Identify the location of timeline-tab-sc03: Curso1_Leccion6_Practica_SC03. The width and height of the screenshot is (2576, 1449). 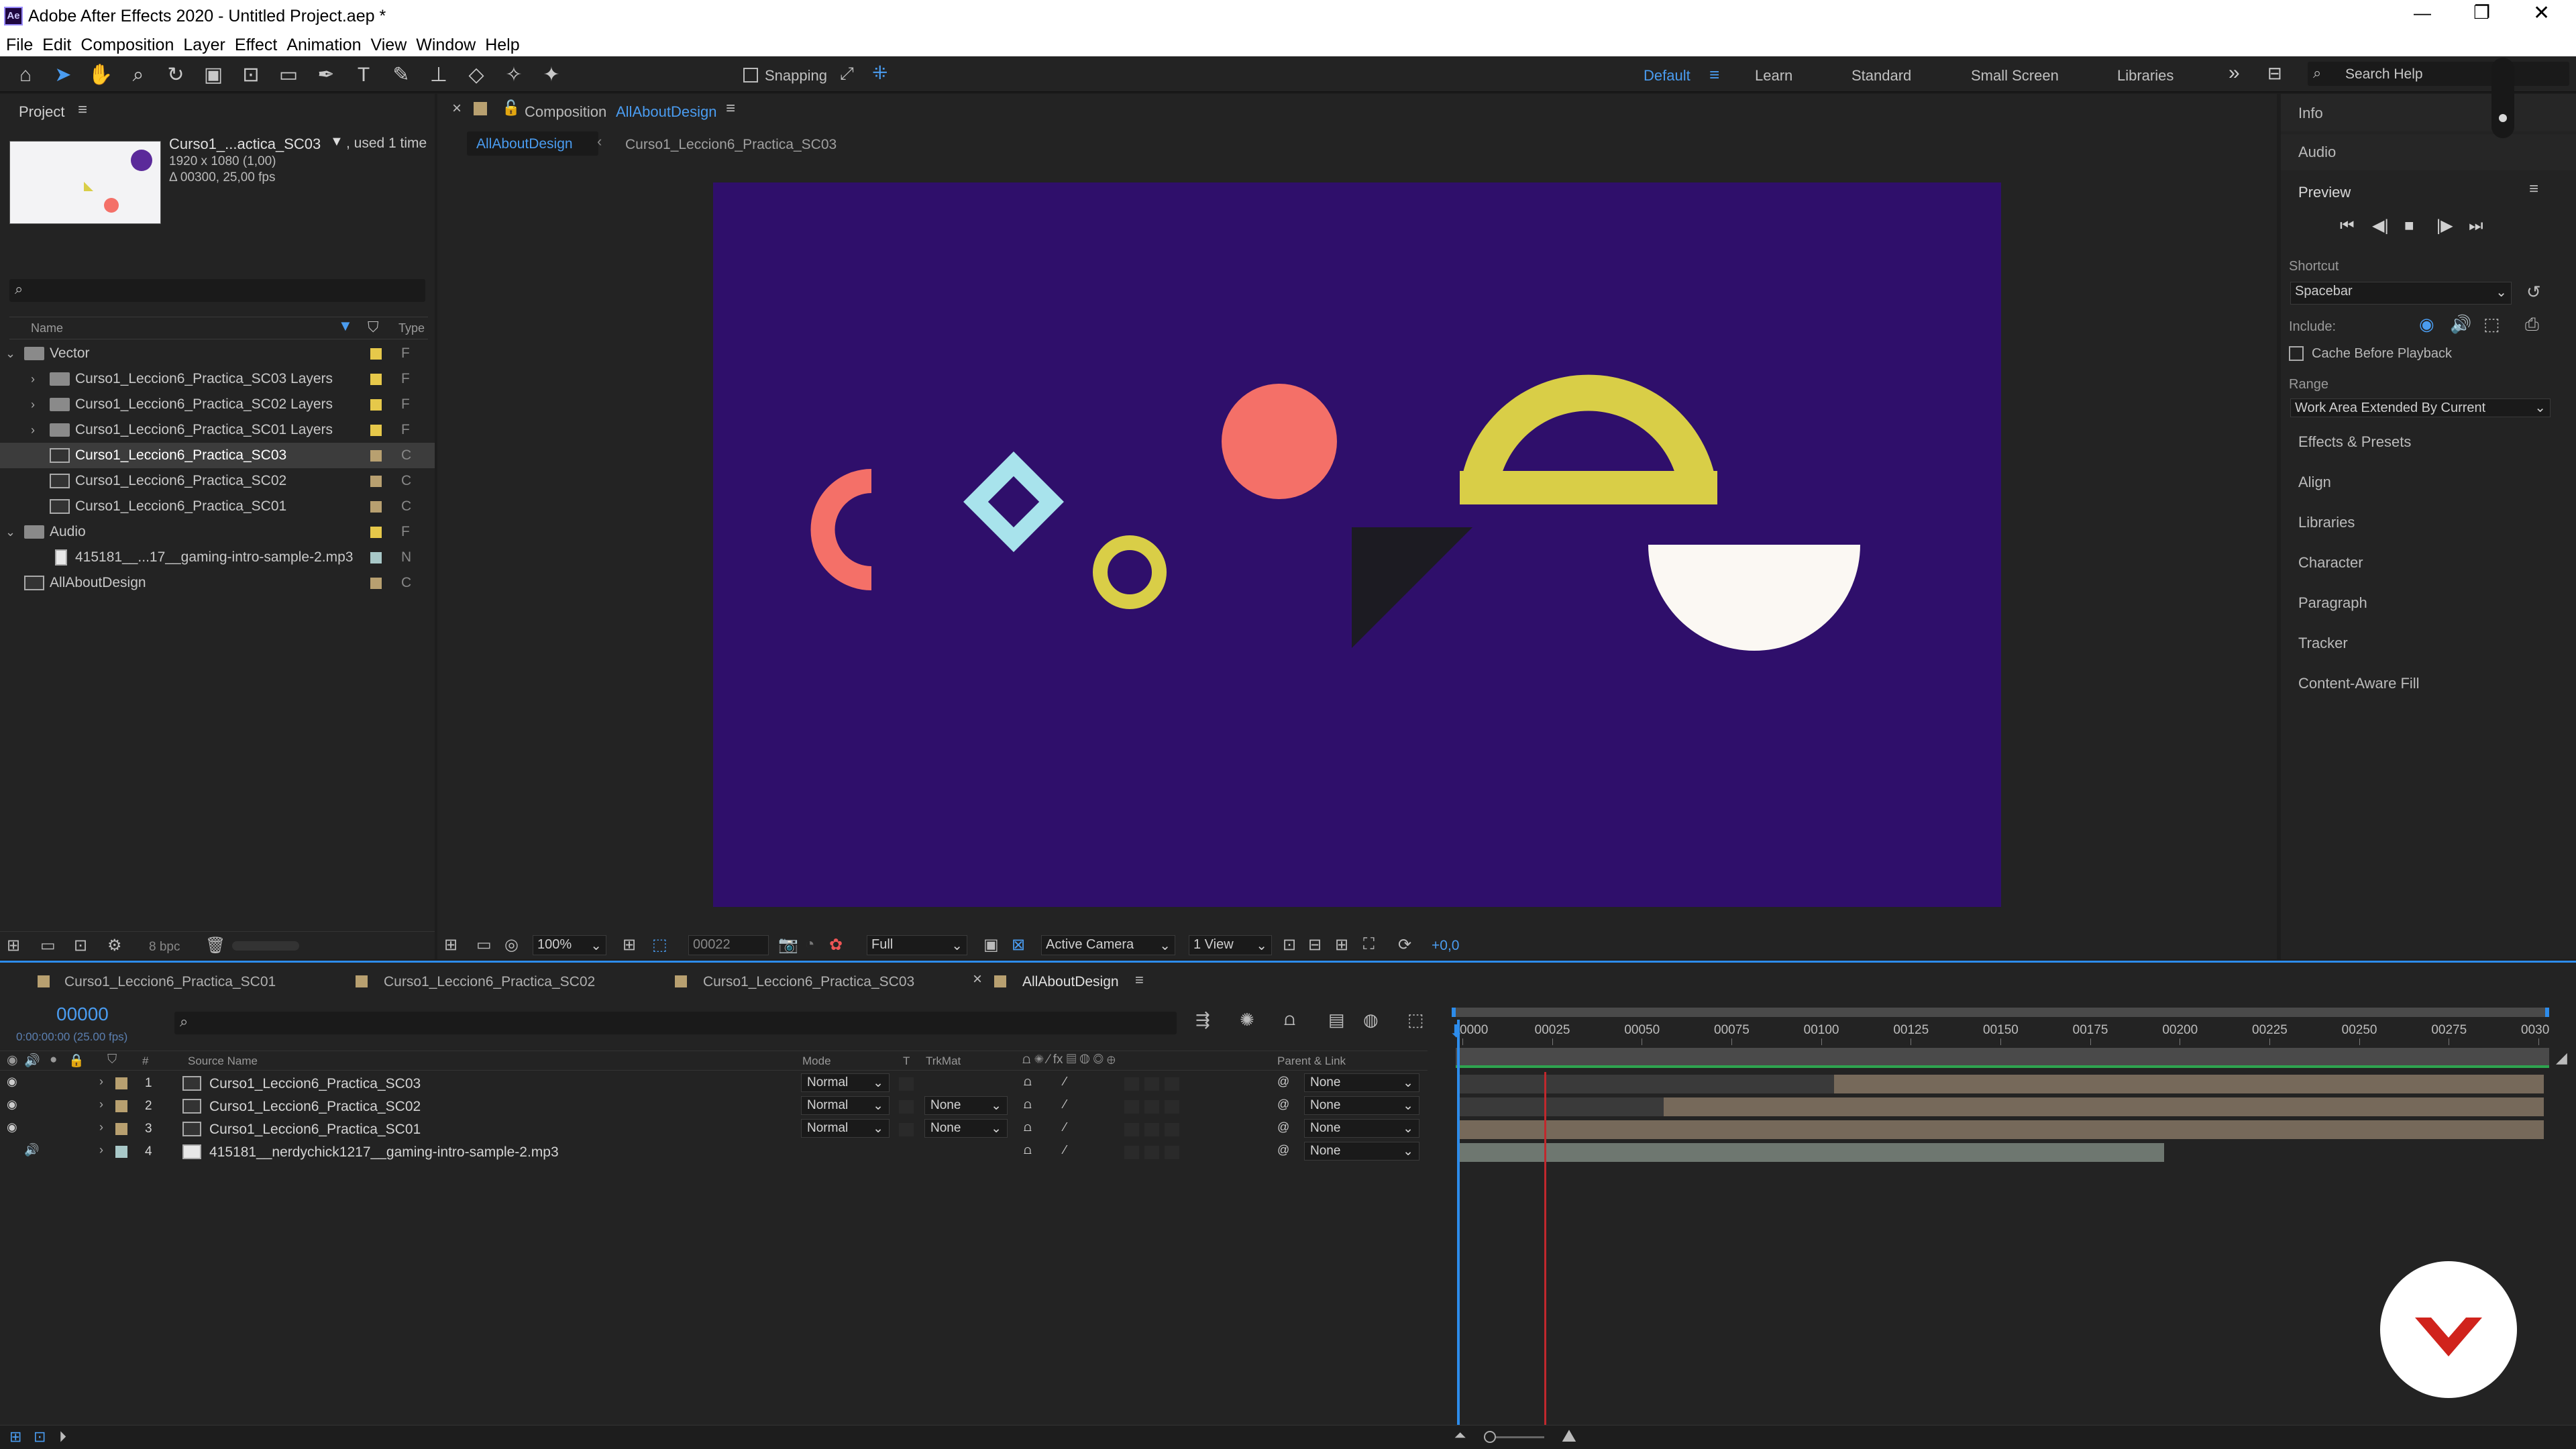
(808, 982).